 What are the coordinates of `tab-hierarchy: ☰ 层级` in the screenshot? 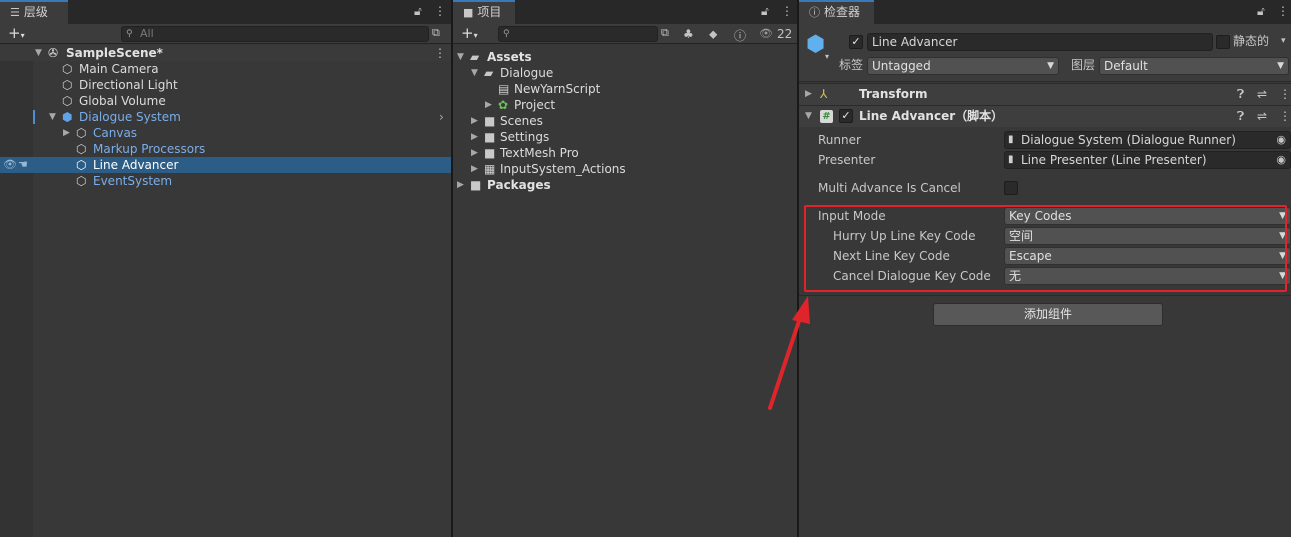 It's located at (34, 12).